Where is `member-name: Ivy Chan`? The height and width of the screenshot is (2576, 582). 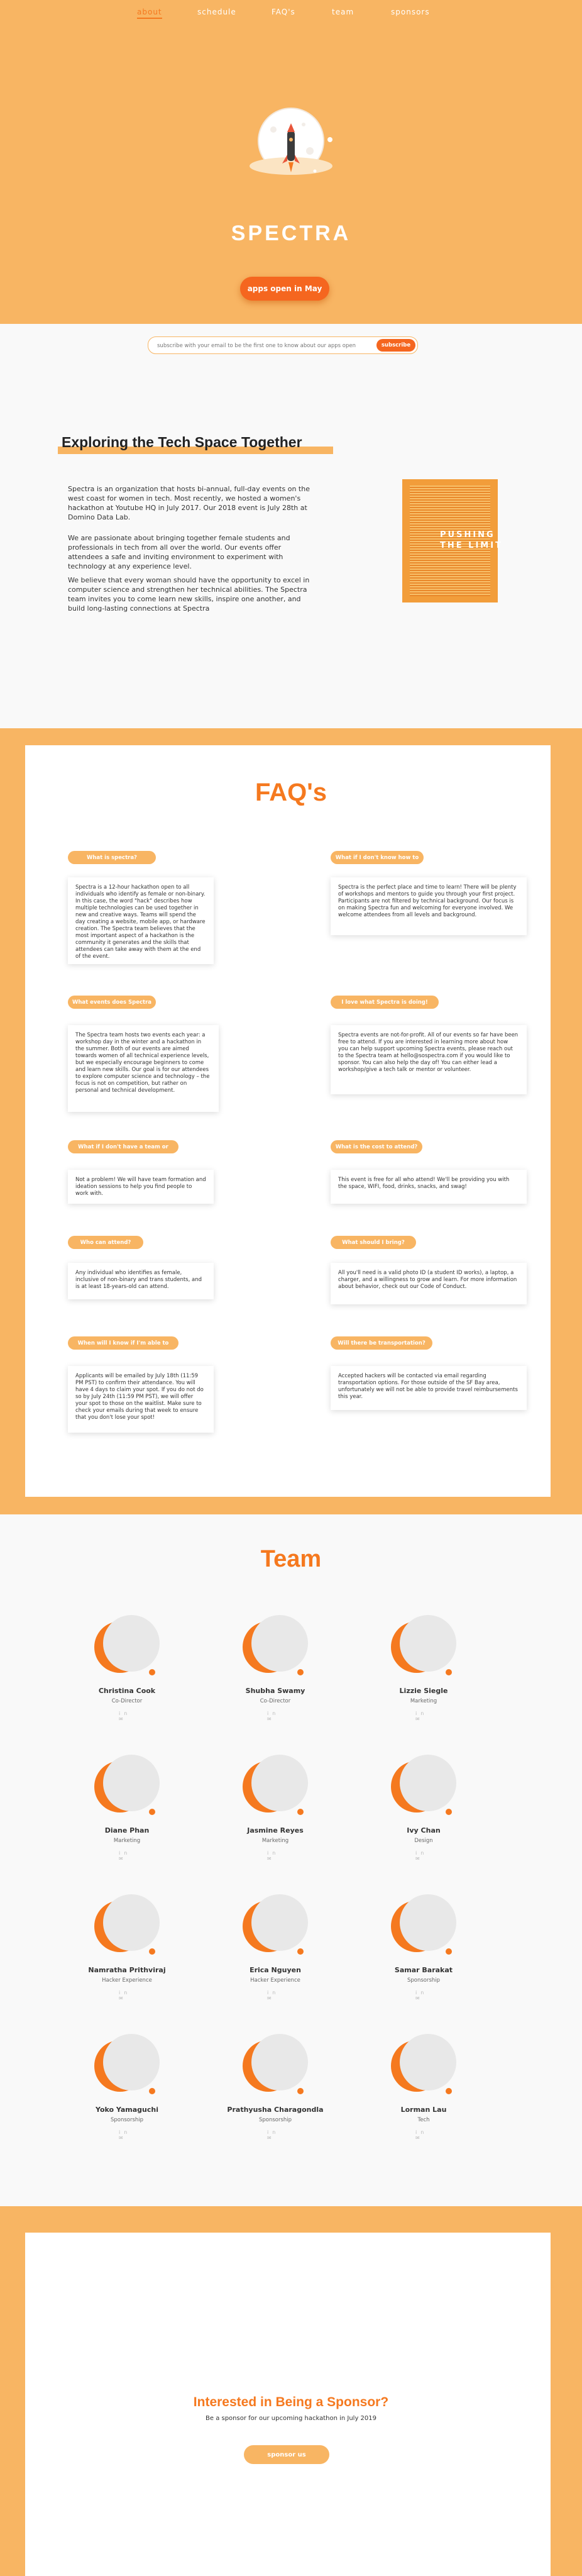
member-name: Ivy Chan is located at coordinates (424, 1830).